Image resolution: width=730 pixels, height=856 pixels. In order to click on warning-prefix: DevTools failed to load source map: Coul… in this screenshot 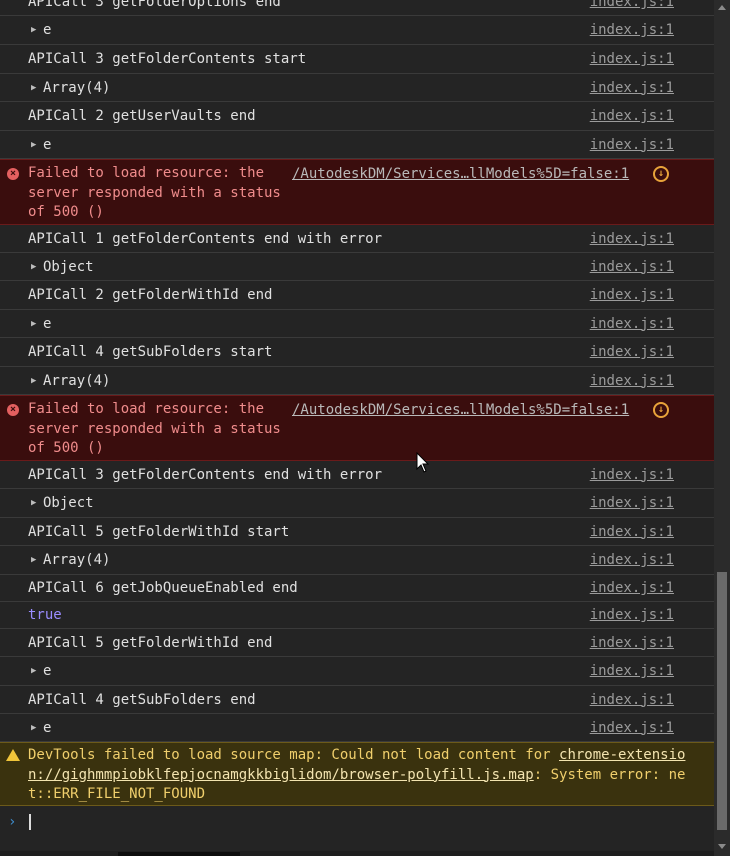, I will do `click(294, 755)`.